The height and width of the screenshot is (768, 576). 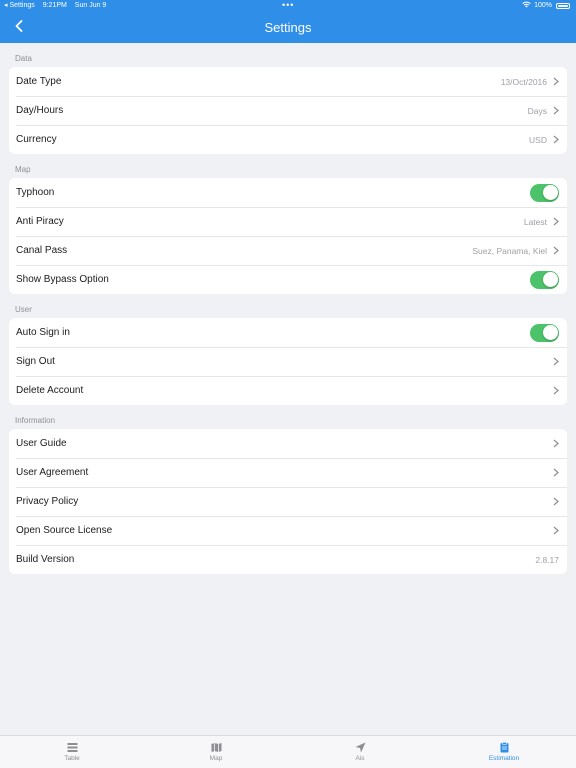 I want to click on date-type-label: Date Type, so click(x=39, y=81).